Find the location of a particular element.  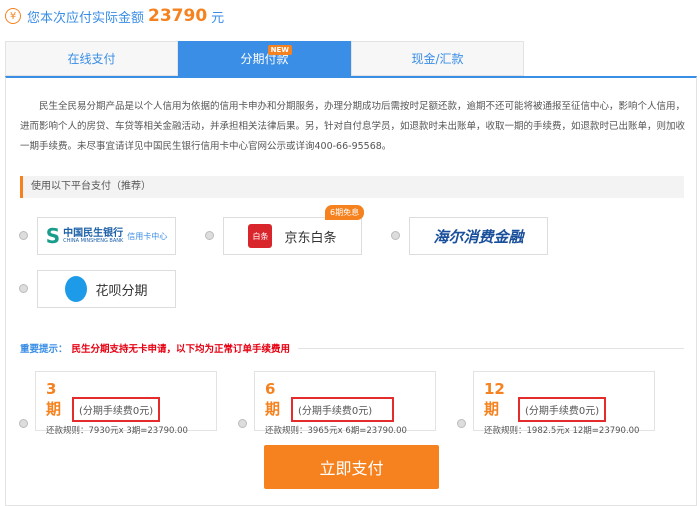

baitiao-icon: 白条 is located at coordinates (260, 236).